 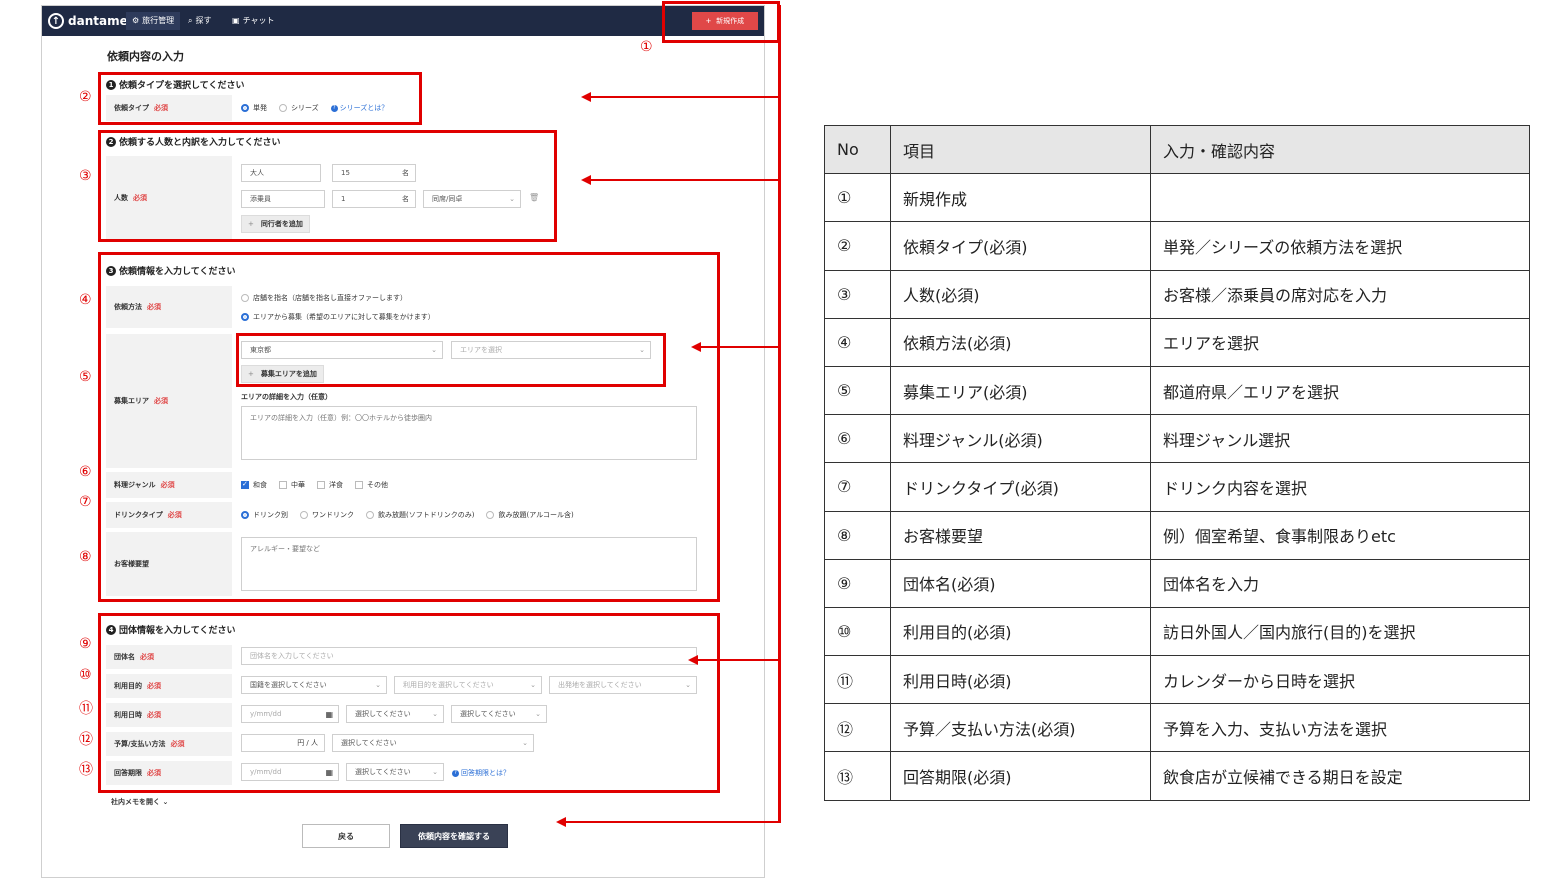 What do you see at coordinates (85, 557) in the screenshot?
I see `marker-8: ⑧` at bounding box center [85, 557].